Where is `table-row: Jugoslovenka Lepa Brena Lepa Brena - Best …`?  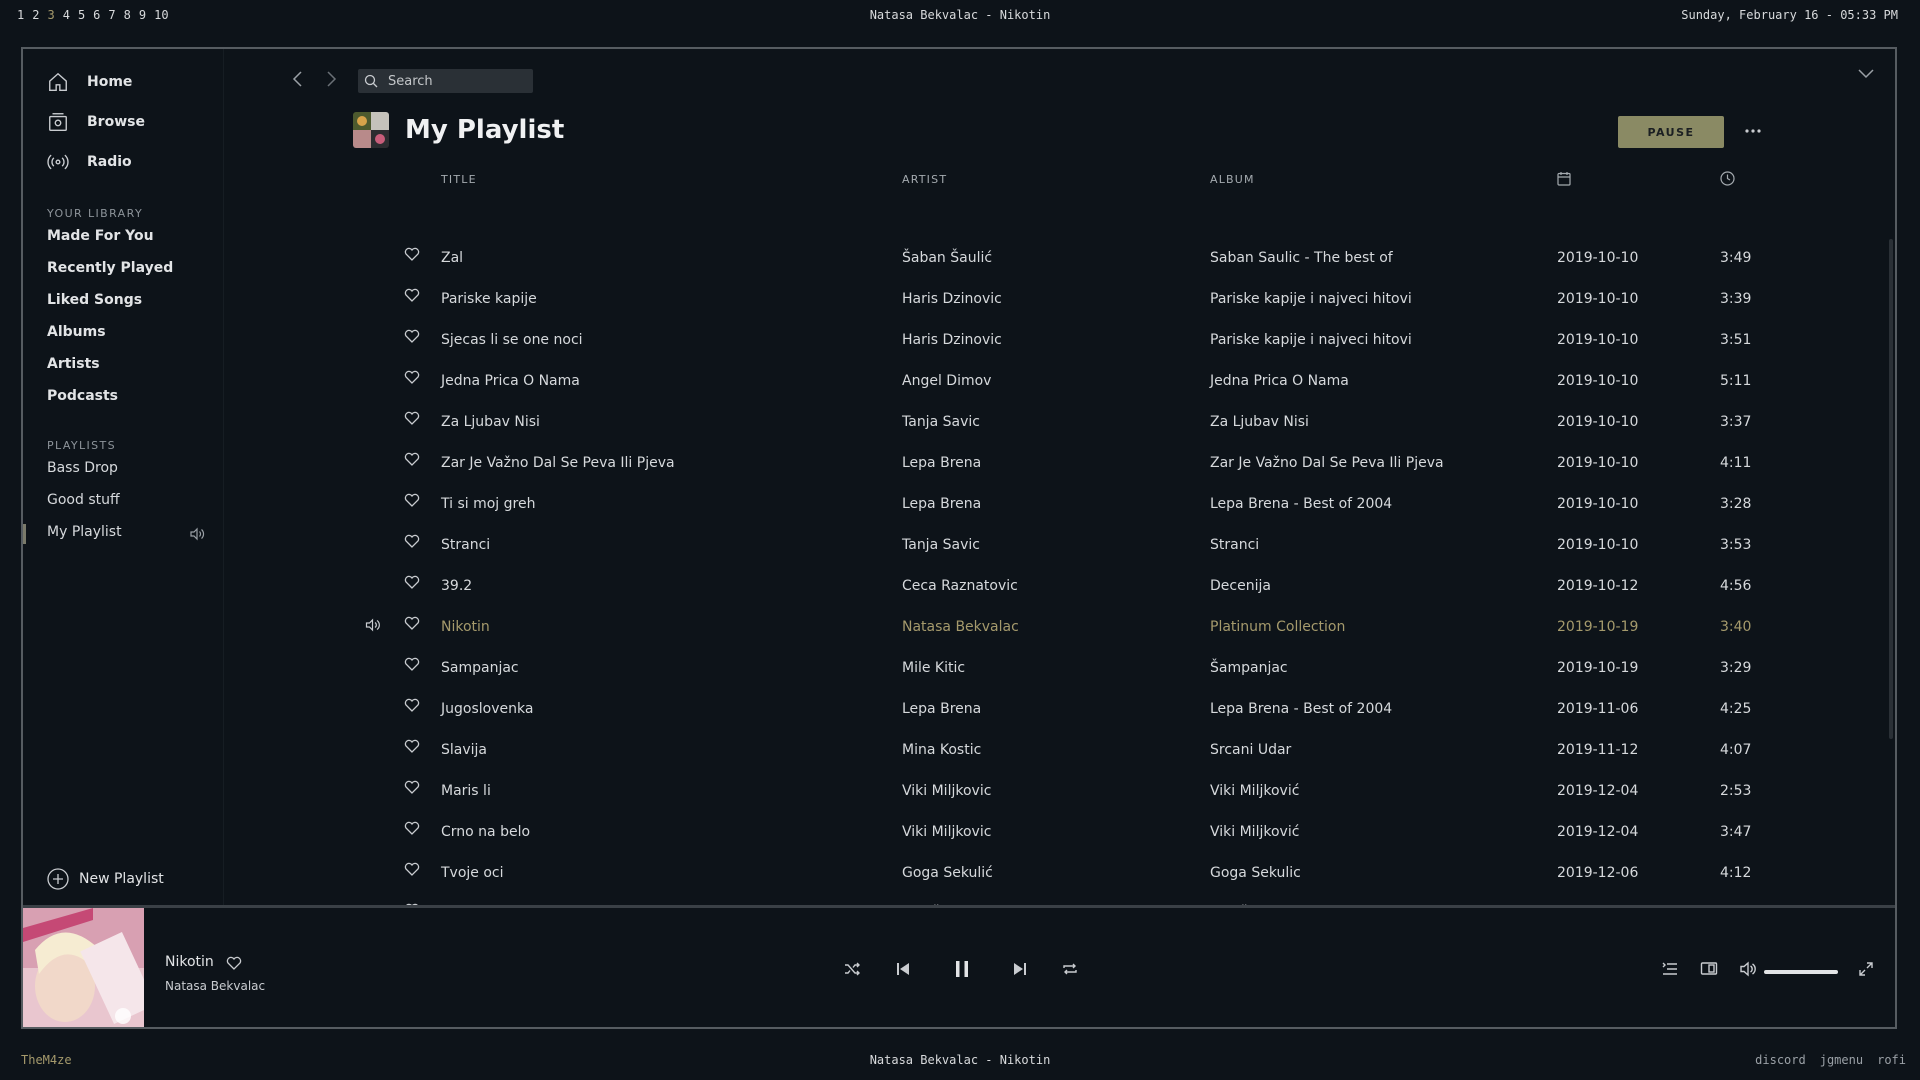
table-row: Jugoslovenka Lepa Brena Lepa Brena - Best … is located at coordinates (959, 714).